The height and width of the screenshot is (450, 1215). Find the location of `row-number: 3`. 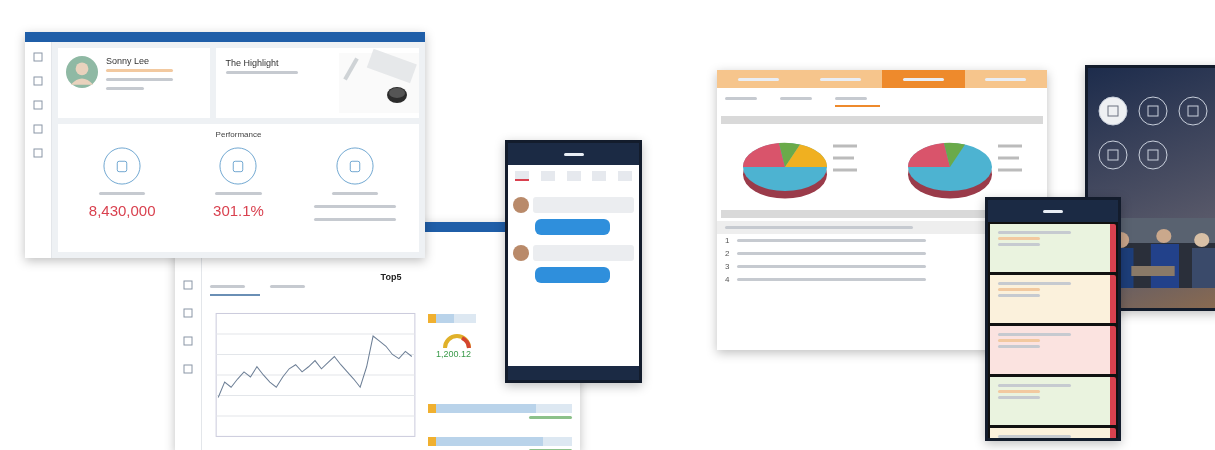

row-number: 3 is located at coordinates (727, 266).